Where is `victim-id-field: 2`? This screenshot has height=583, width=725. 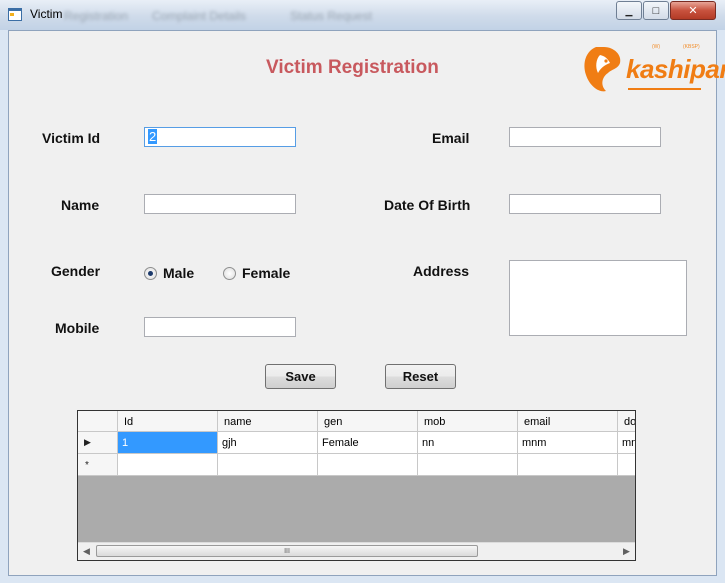 victim-id-field: 2 is located at coordinates (220, 137).